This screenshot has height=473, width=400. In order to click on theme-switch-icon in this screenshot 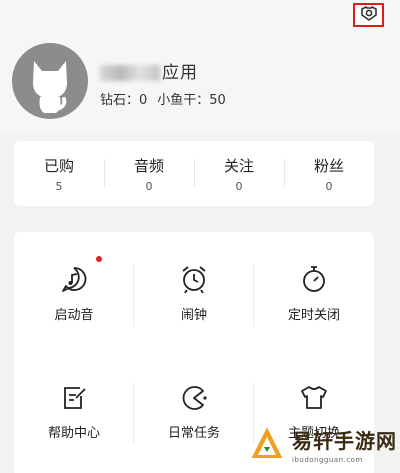, I will do `click(314, 397)`.